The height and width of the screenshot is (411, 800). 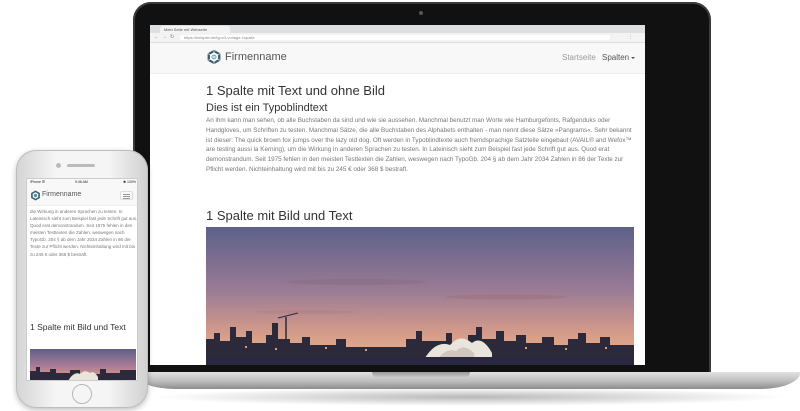 I want to click on section-title-text: 1 Spalte mit Text und ohne Bild, so click(x=295, y=90).